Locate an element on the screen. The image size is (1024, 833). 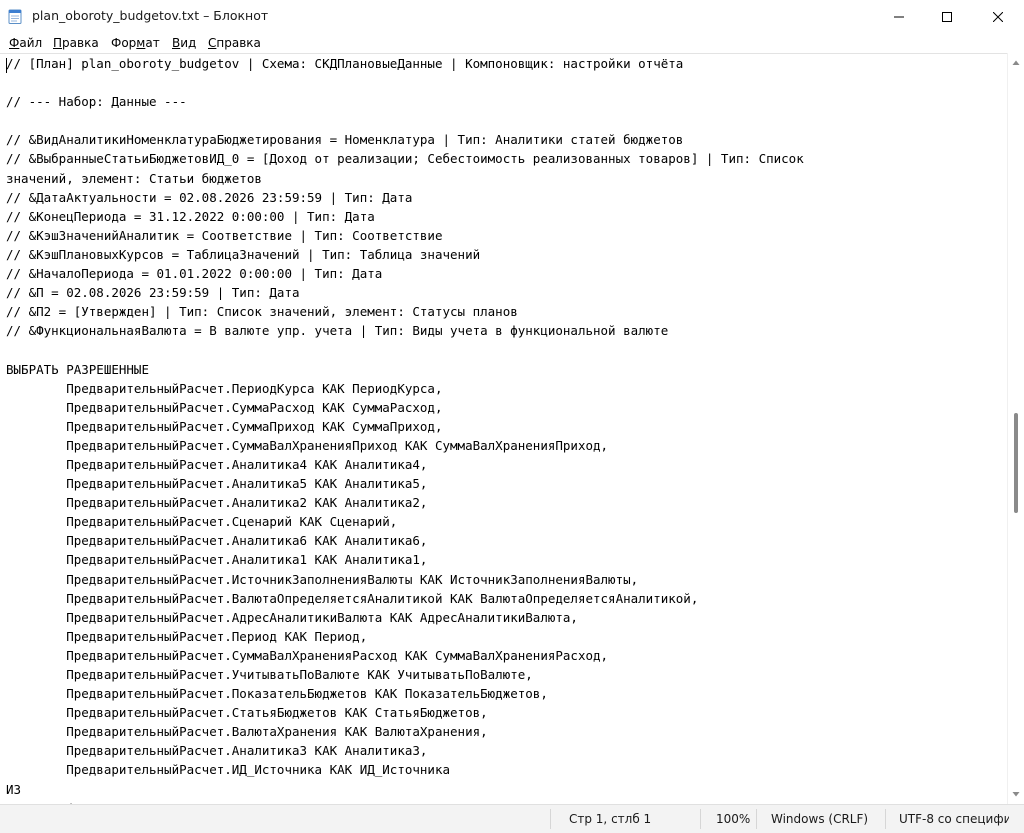
editor-line: // &П = 02.08.2026 23:59:59 | Тип: Дата is located at coordinates (153, 293).